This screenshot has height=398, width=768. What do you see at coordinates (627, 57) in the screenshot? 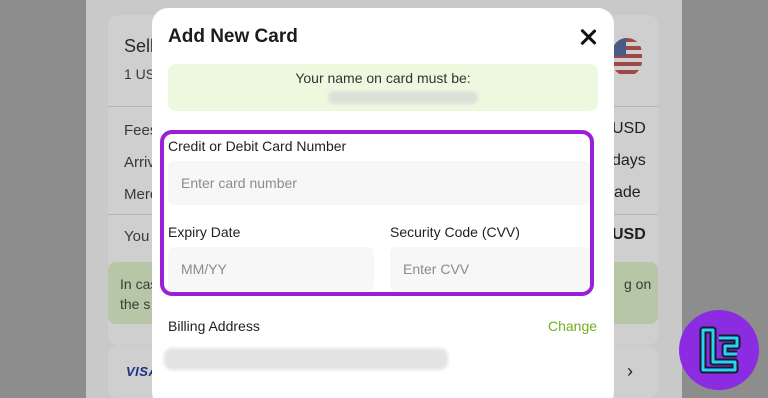
I see `us-flag-icon` at bounding box center [627, 57].